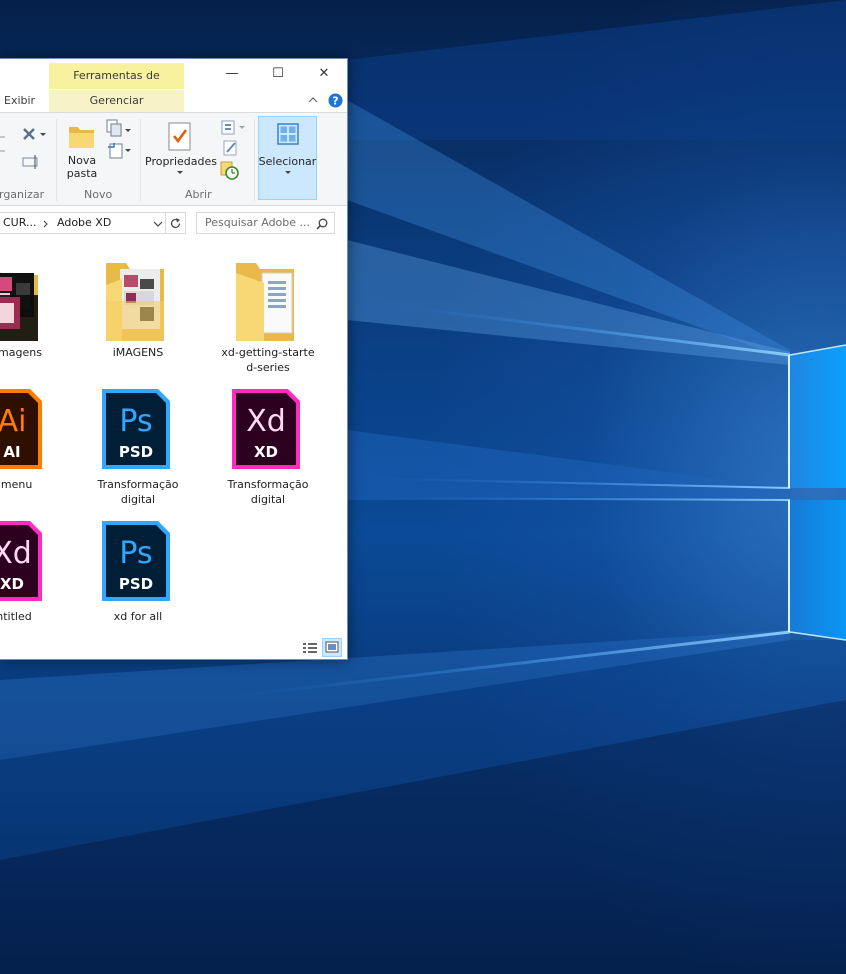 Image resolution: width=846 pixels, height=974 pixels. Describe the element at coordinates (135, 421) in the screenshot. I see `ps-badge-top: Ps` at that location.